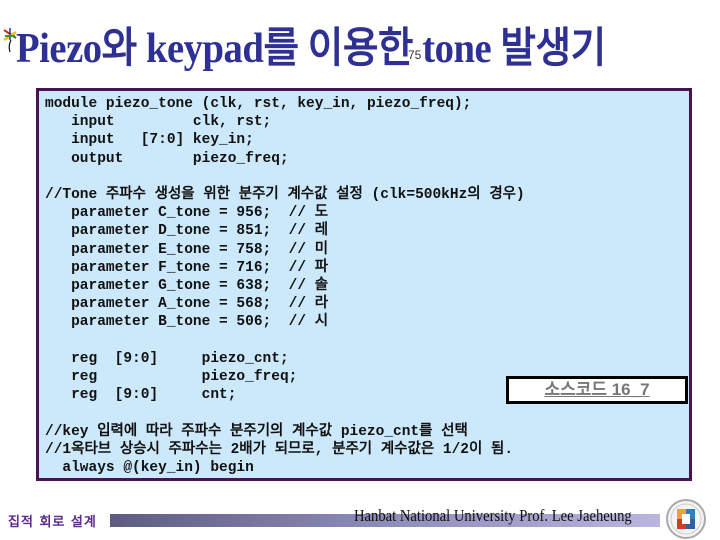 This screenshot has height=540, width=720. I want to click on code-line: output piezo_freq;, so click(167, 158).